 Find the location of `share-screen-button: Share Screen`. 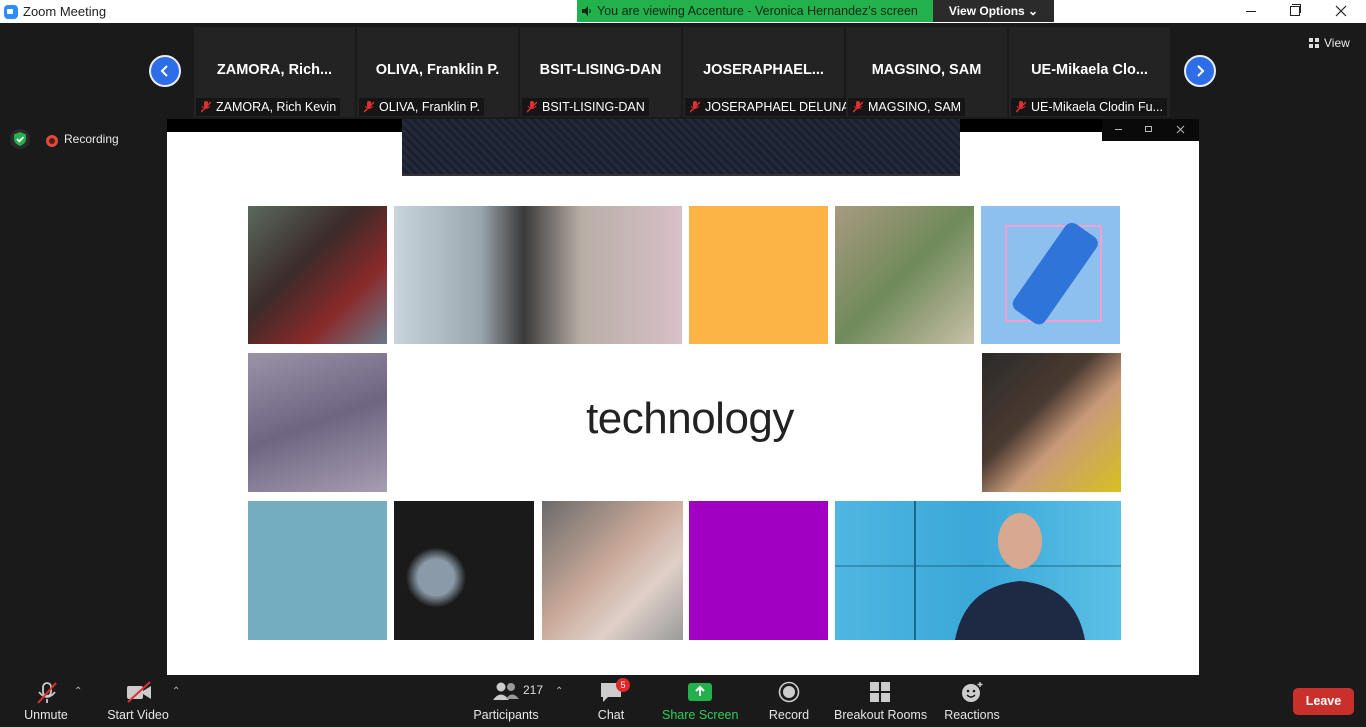

share-screen-button: Share Screen is located at coordinates (700, 701).